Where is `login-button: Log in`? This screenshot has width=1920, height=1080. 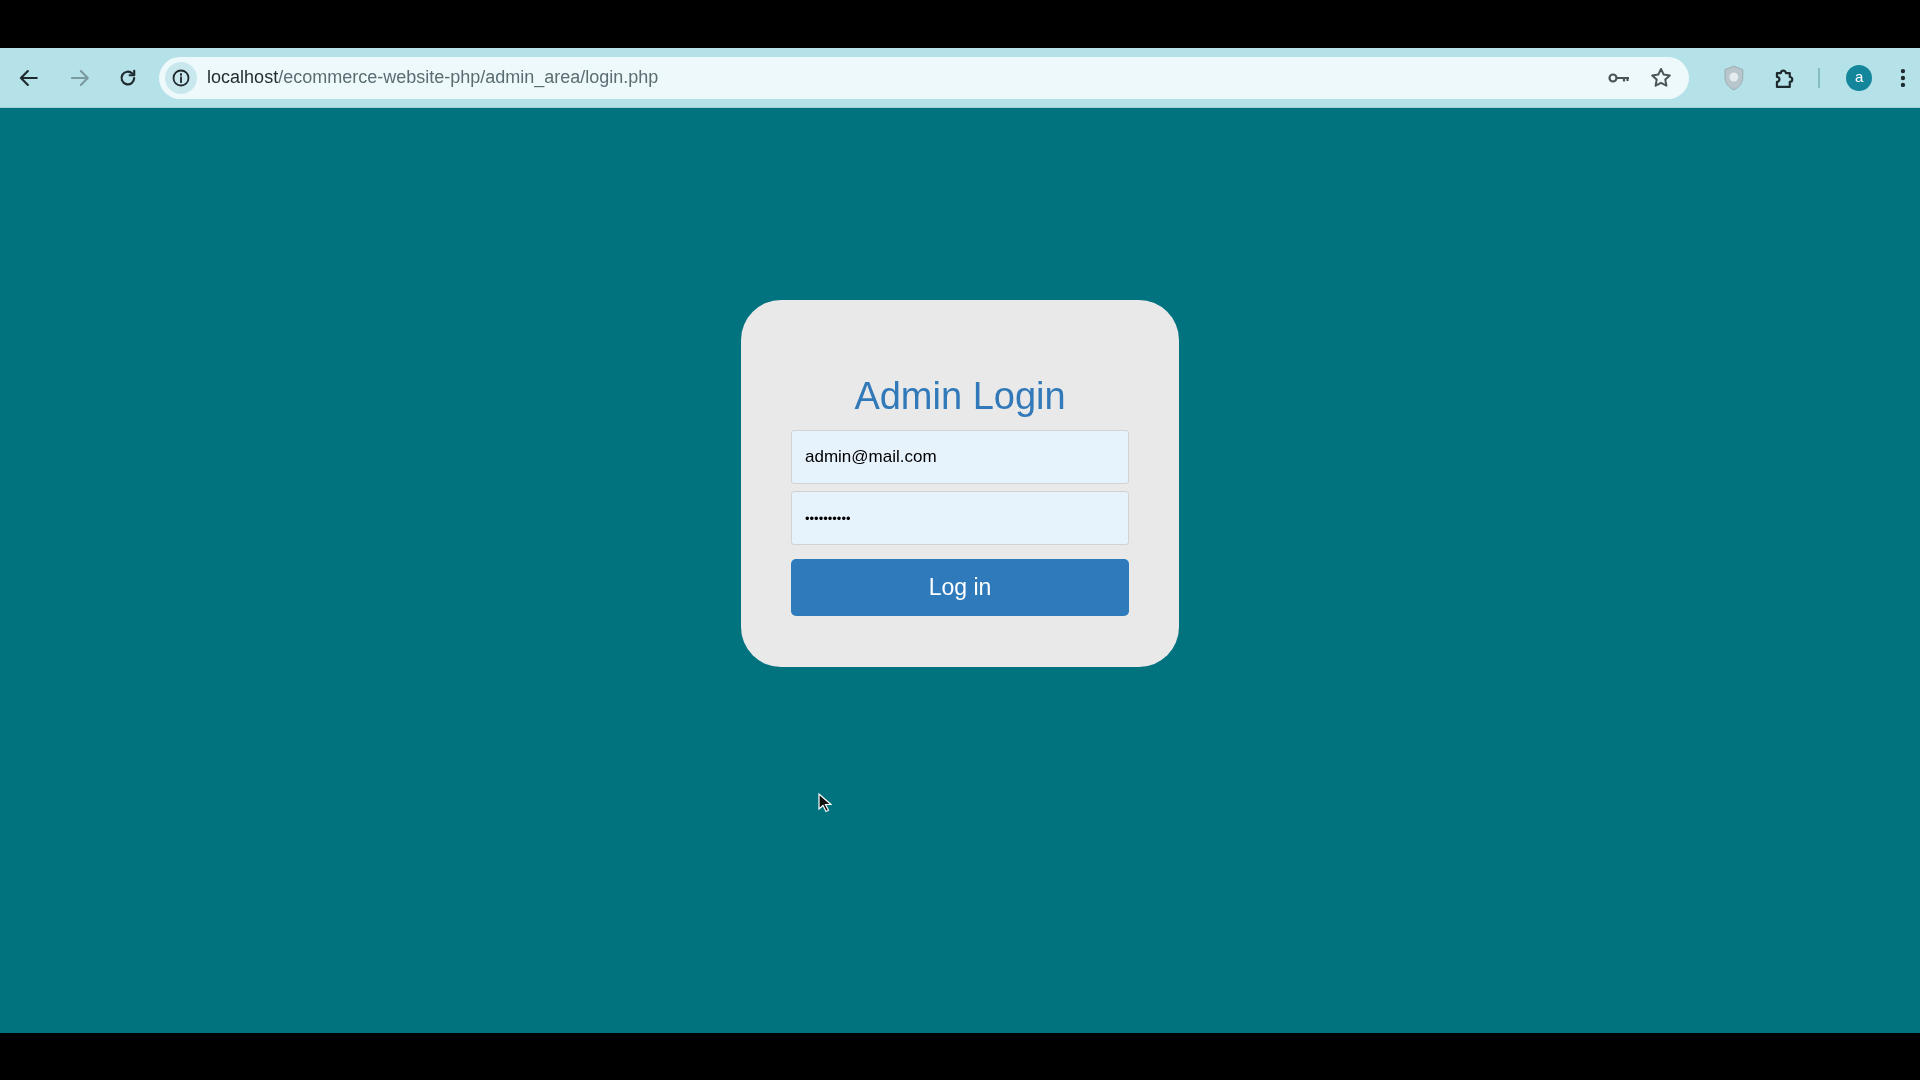
login-button: Log in is located at coordinates (960, 587).